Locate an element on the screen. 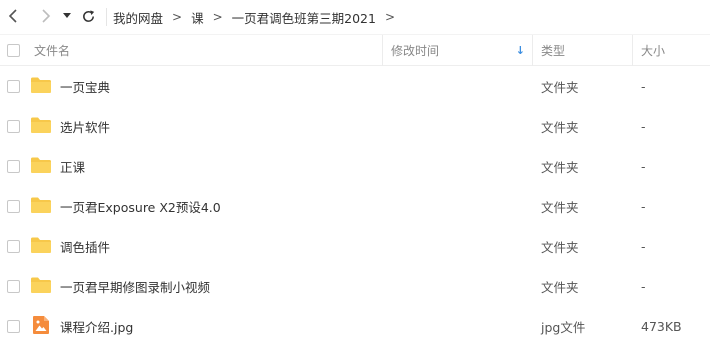  breadcrumb: 我的网盘 > 课 > 一页君调色班第三期2021 > is located at coordinates (258, 17).